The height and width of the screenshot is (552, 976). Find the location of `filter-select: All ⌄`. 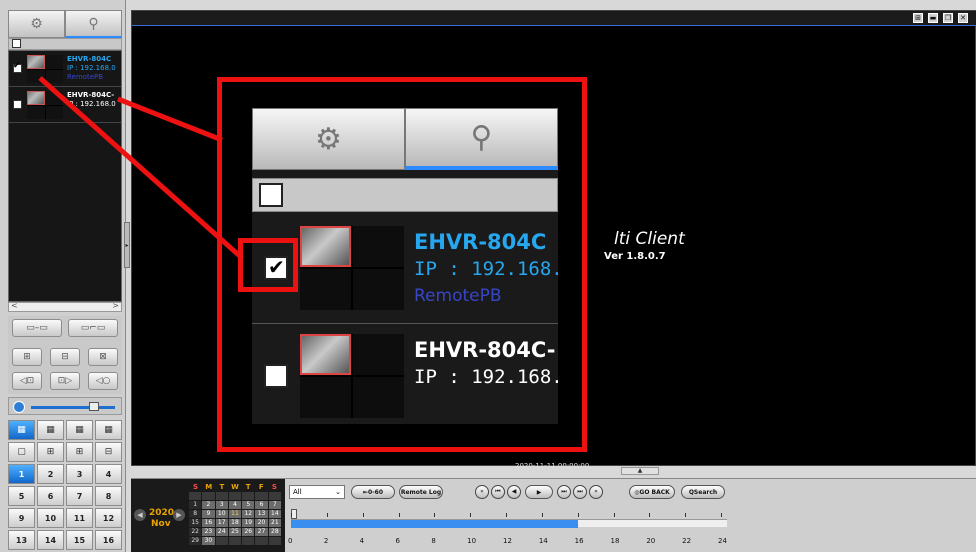

filter-select: All ⌄ is located at coordinates (317, 492).